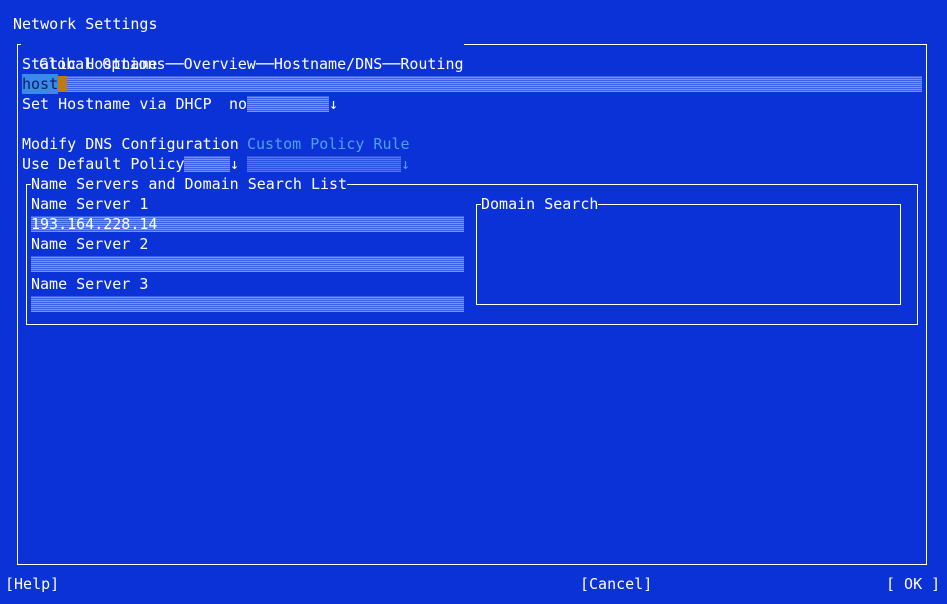  Describe the element at coordinates (207, 164) in the screenshot. I see `dns-policy-select` at that location.